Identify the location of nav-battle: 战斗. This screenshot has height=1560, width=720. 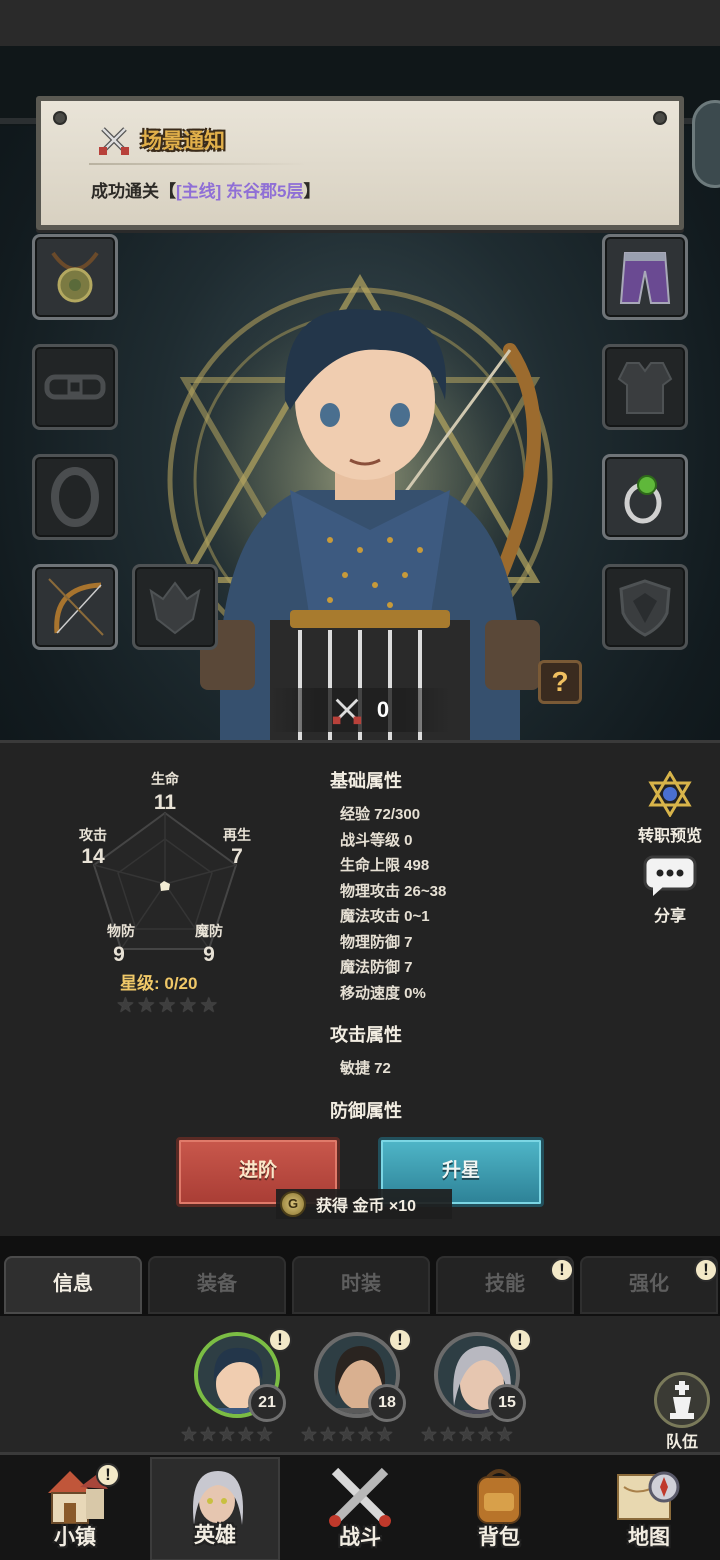
(360, 1508).